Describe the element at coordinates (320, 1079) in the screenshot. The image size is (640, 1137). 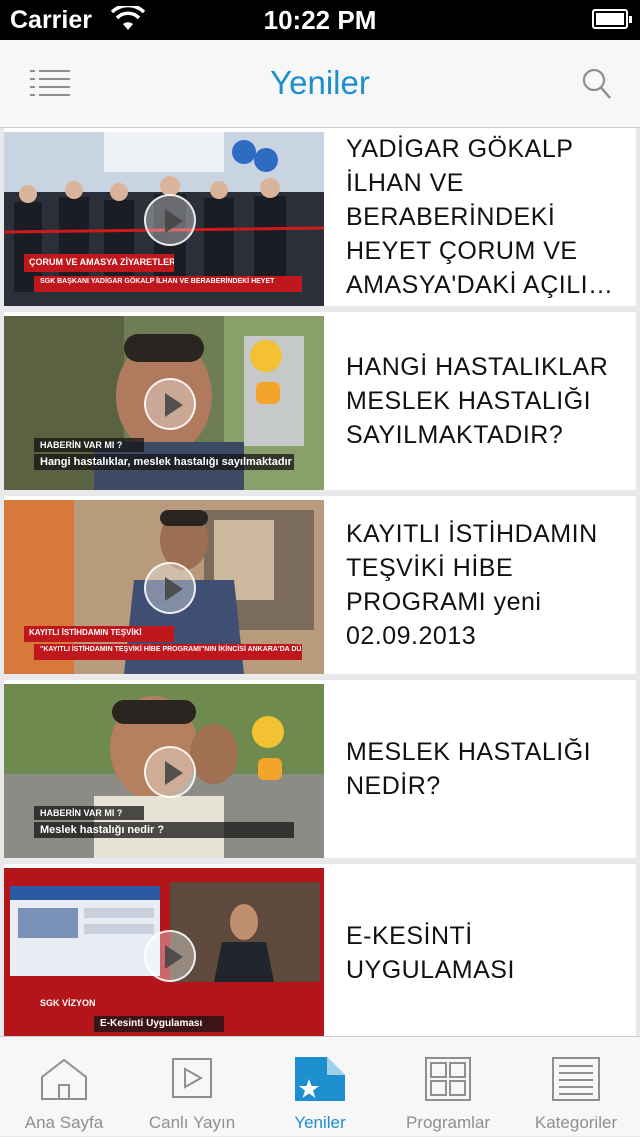
I see `new-document-star-icon` at that location.